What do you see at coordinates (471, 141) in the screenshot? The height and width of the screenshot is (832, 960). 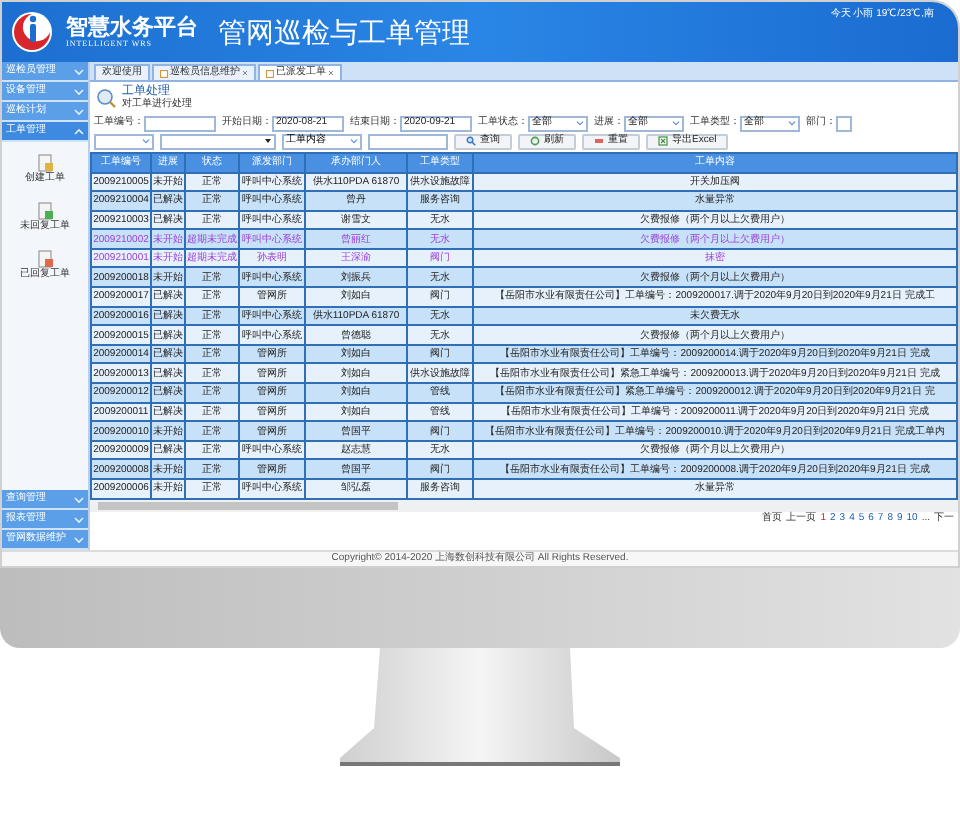 I see `search-icon` at bounding box center [471, 141].